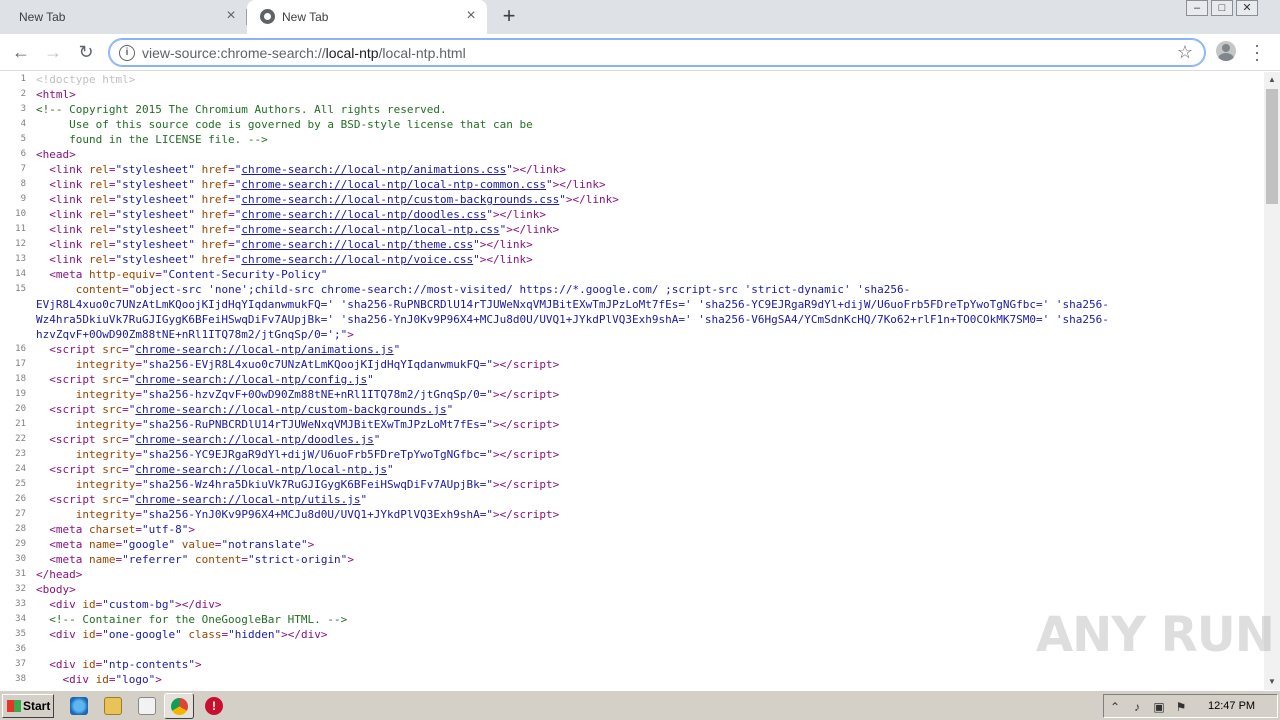  Describe the element at coordinates (363, 214) in the screenshot. I see `source-link: chrome-search://local-ntp/doodles.css` at that location.